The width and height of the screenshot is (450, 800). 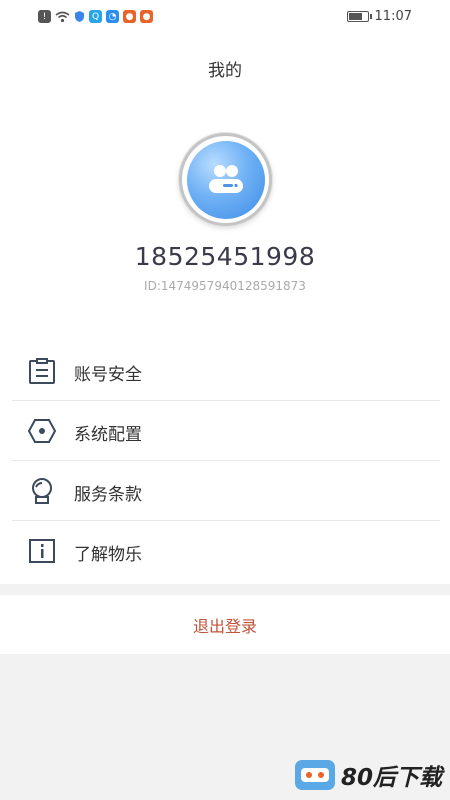 I want to click on watermark: 80后下载, so click(x=368, y=775).